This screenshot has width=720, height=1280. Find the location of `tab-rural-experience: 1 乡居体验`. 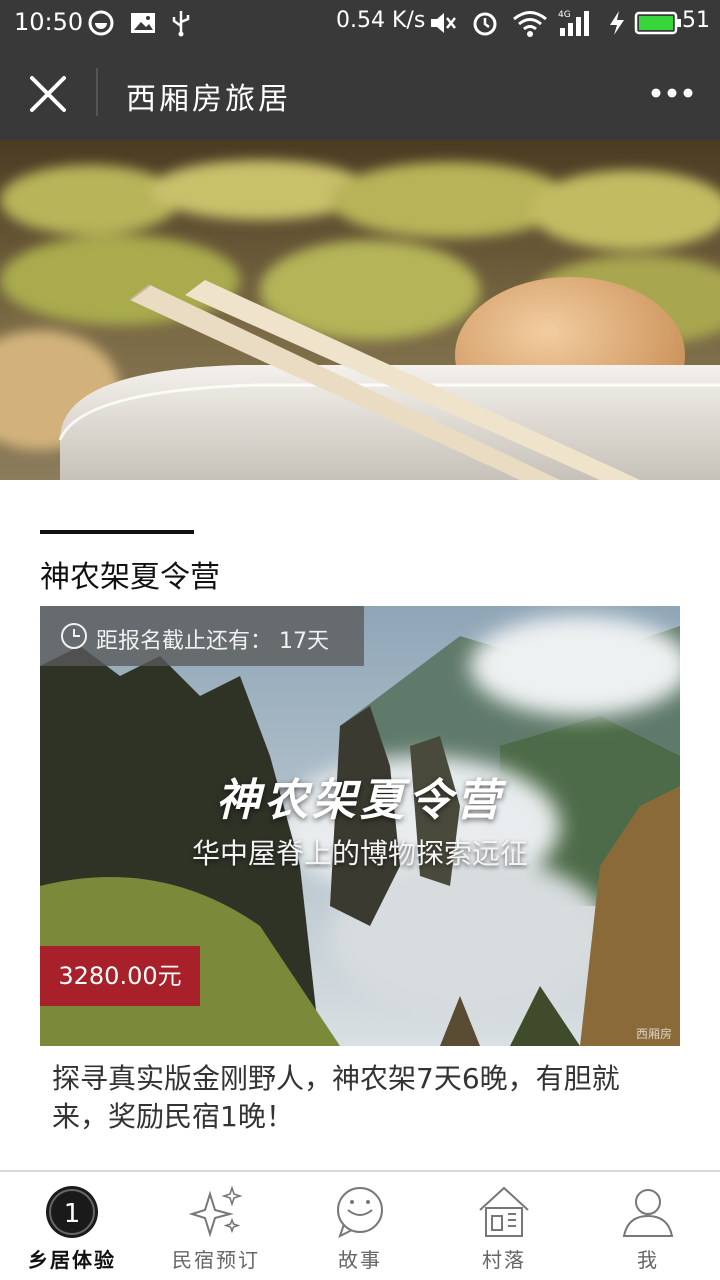

tab-rural-experience: 1 乡居体验 is located at coordinates (72, 1226).